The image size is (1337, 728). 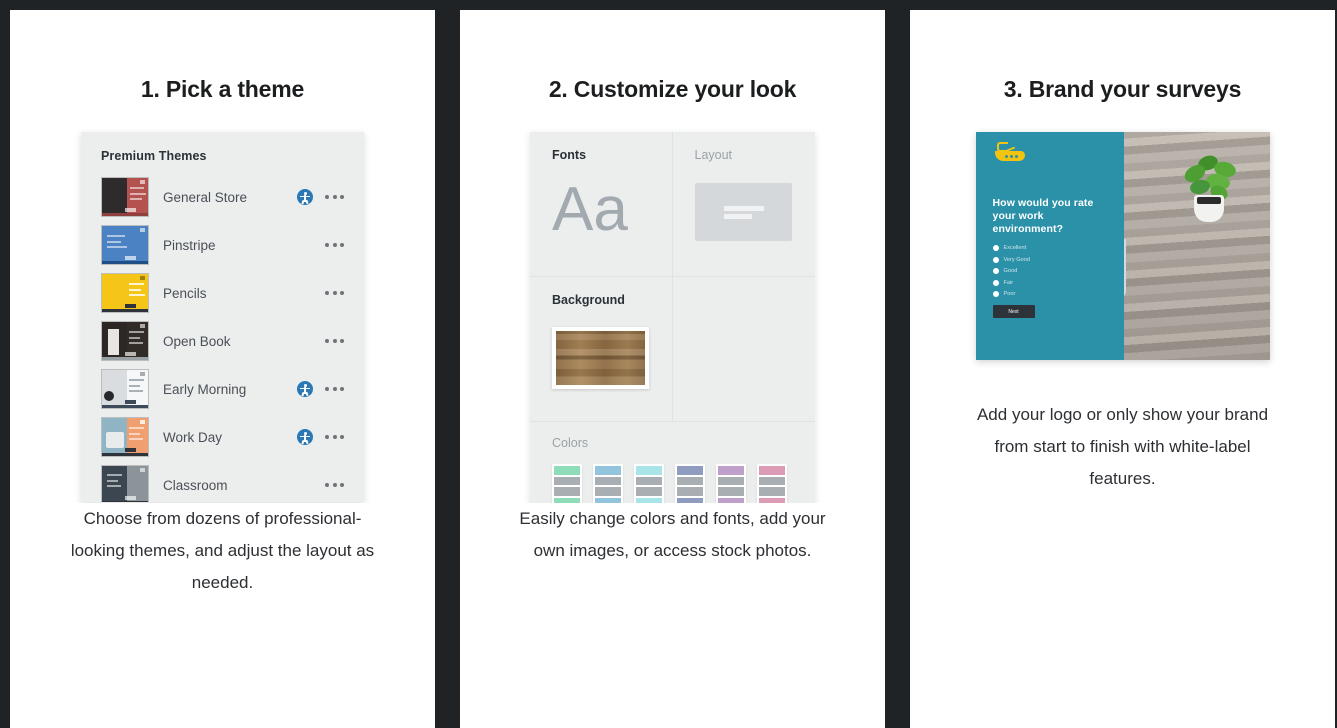 What do you see at coordinates (600, 358) in the screenshot?
I see `background-wood-swatch` at bounding box center [600, 358].